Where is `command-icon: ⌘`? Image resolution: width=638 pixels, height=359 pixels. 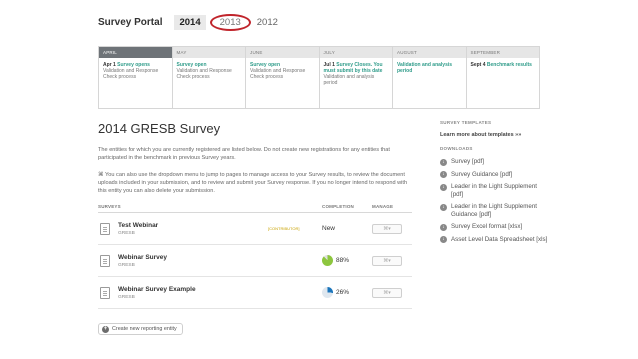
command-icon: ⌘ is located at coordinates (101, 175).